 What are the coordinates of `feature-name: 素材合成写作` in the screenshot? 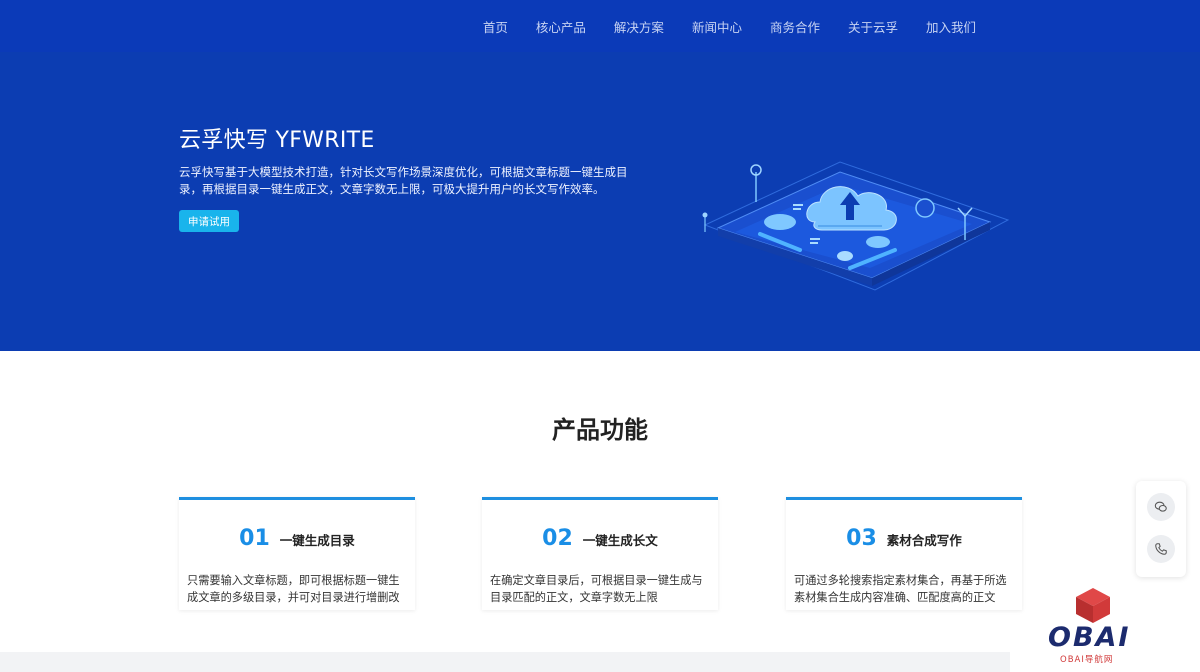 It's located at (924, 540).